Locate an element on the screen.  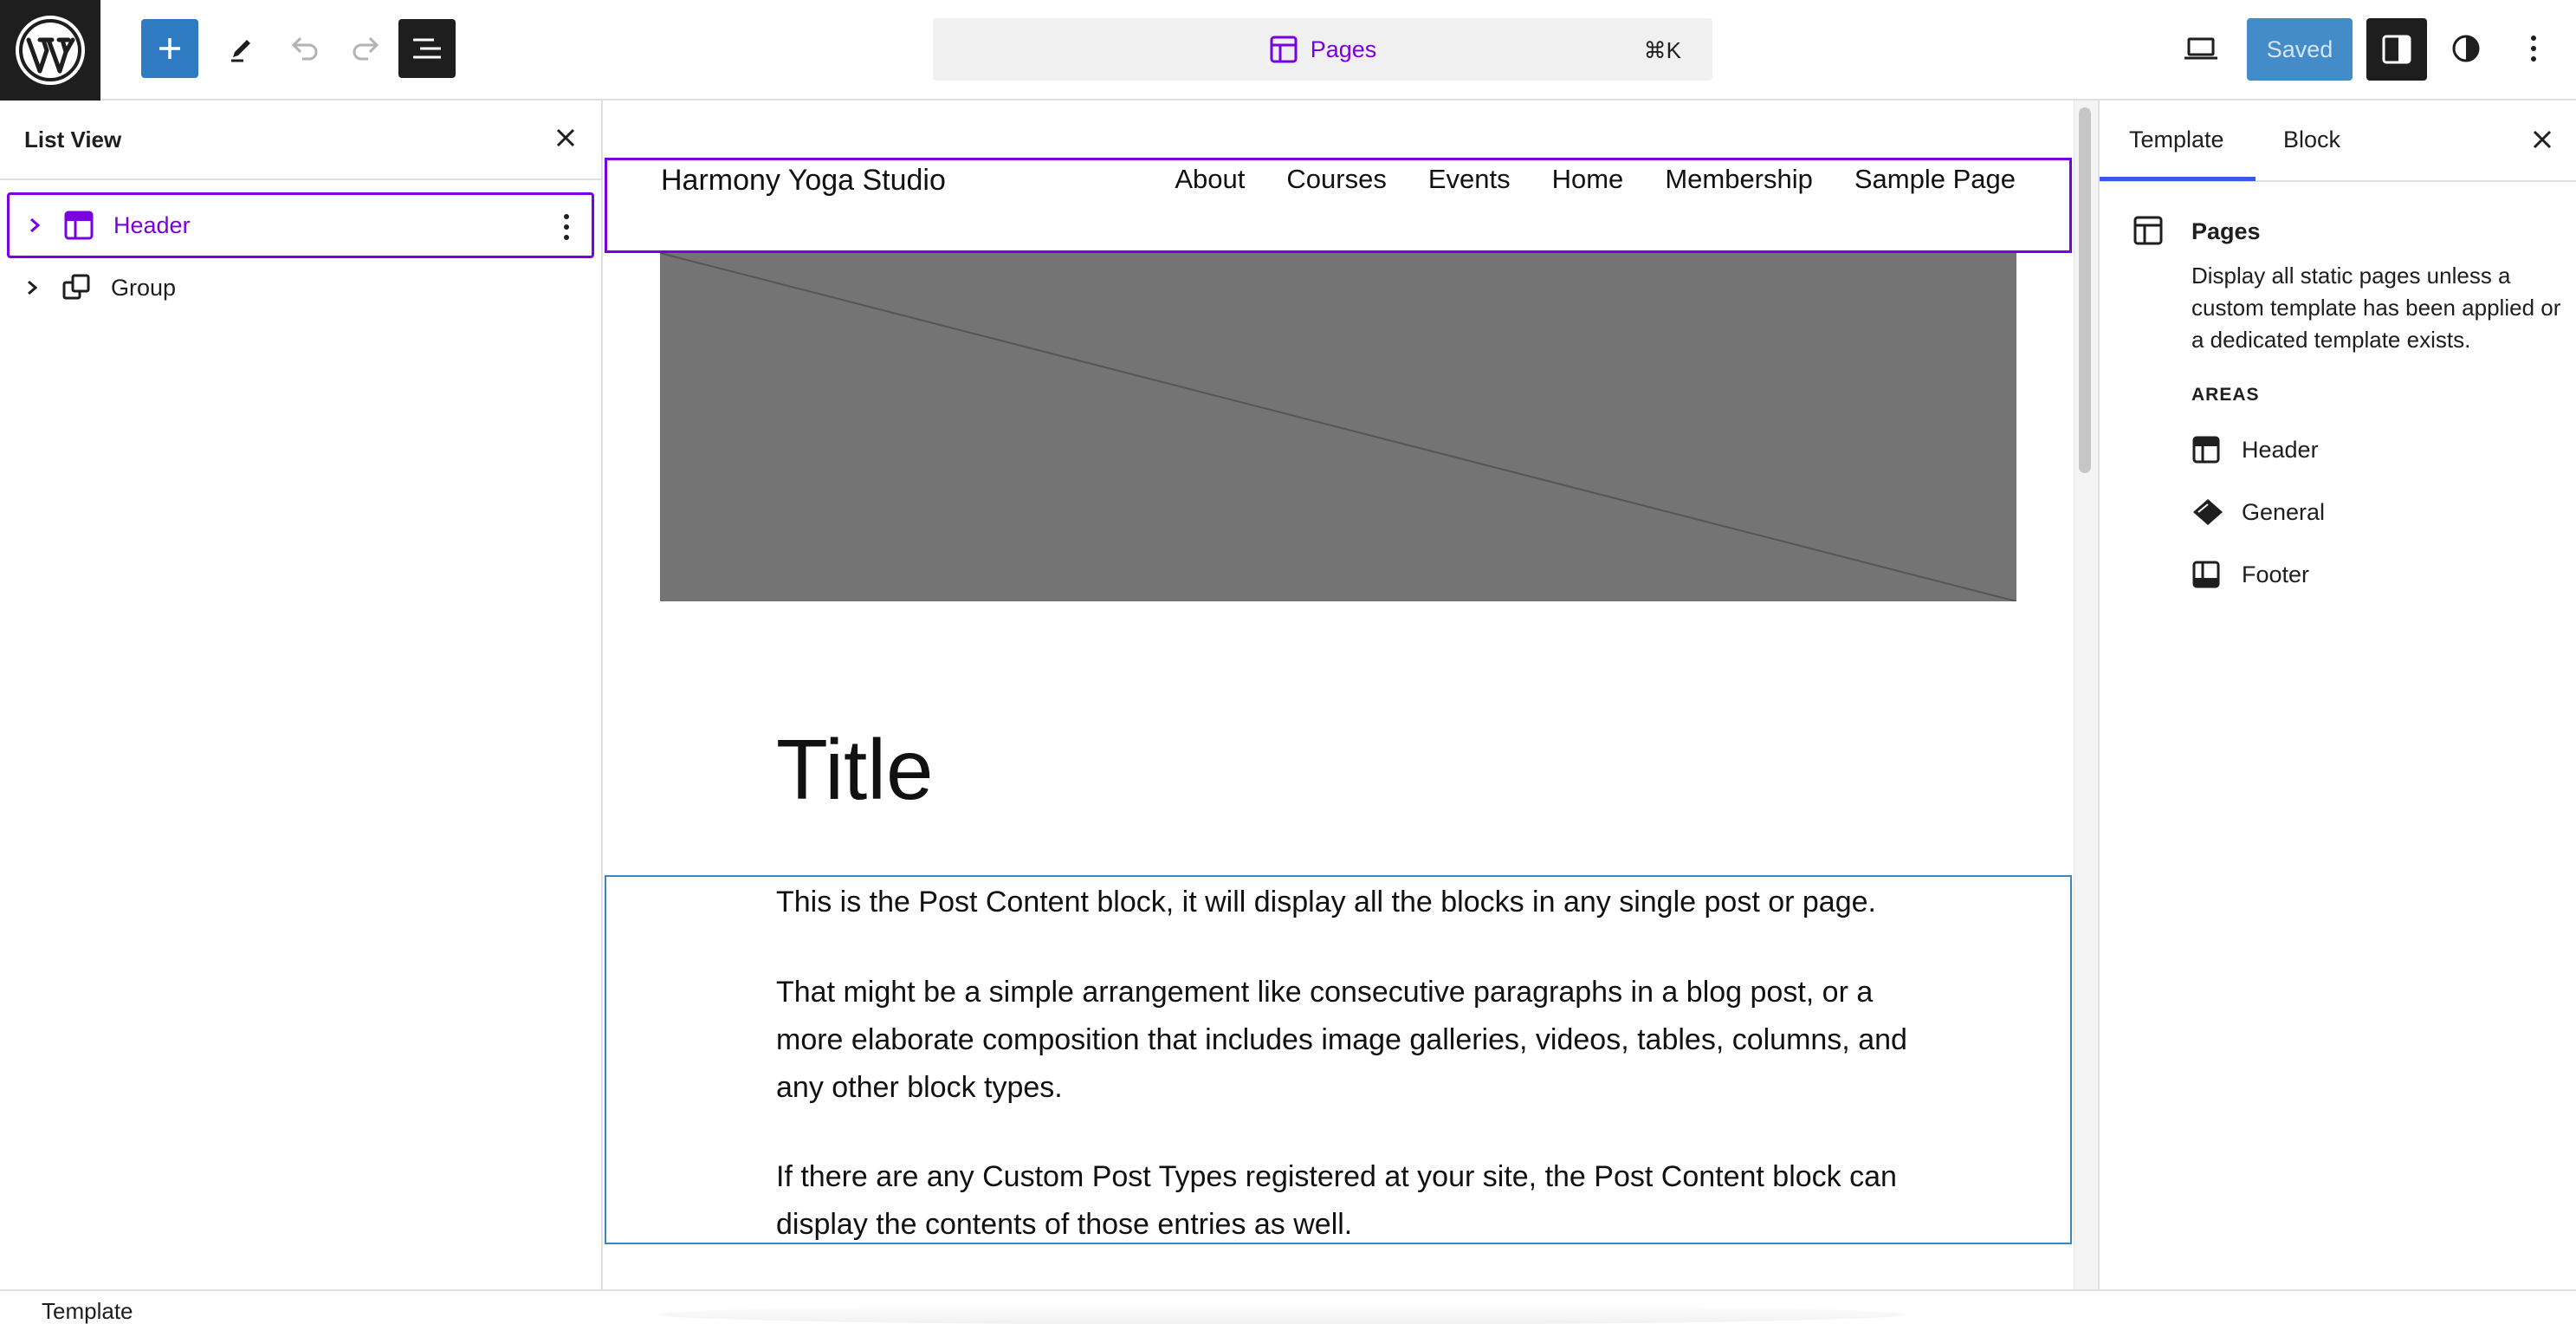
list-view-header: List View is located at coordinates (300, 140).